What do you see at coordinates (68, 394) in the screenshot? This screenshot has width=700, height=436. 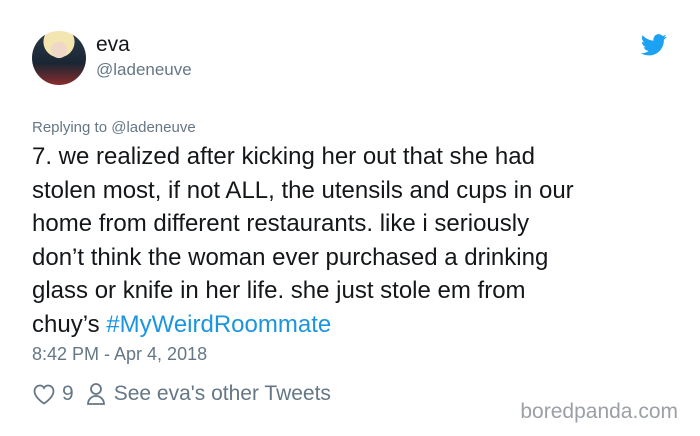 I see `like-count: 9` at bounding box center [68, 394].